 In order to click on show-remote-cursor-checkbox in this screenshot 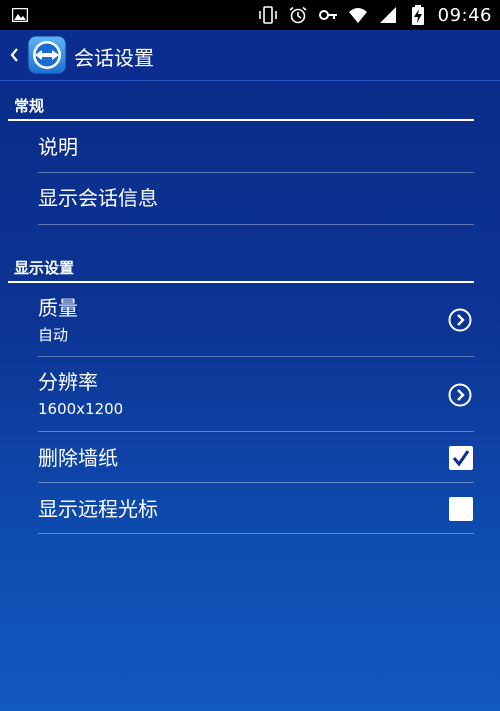, I will do `click(461, 509)`.